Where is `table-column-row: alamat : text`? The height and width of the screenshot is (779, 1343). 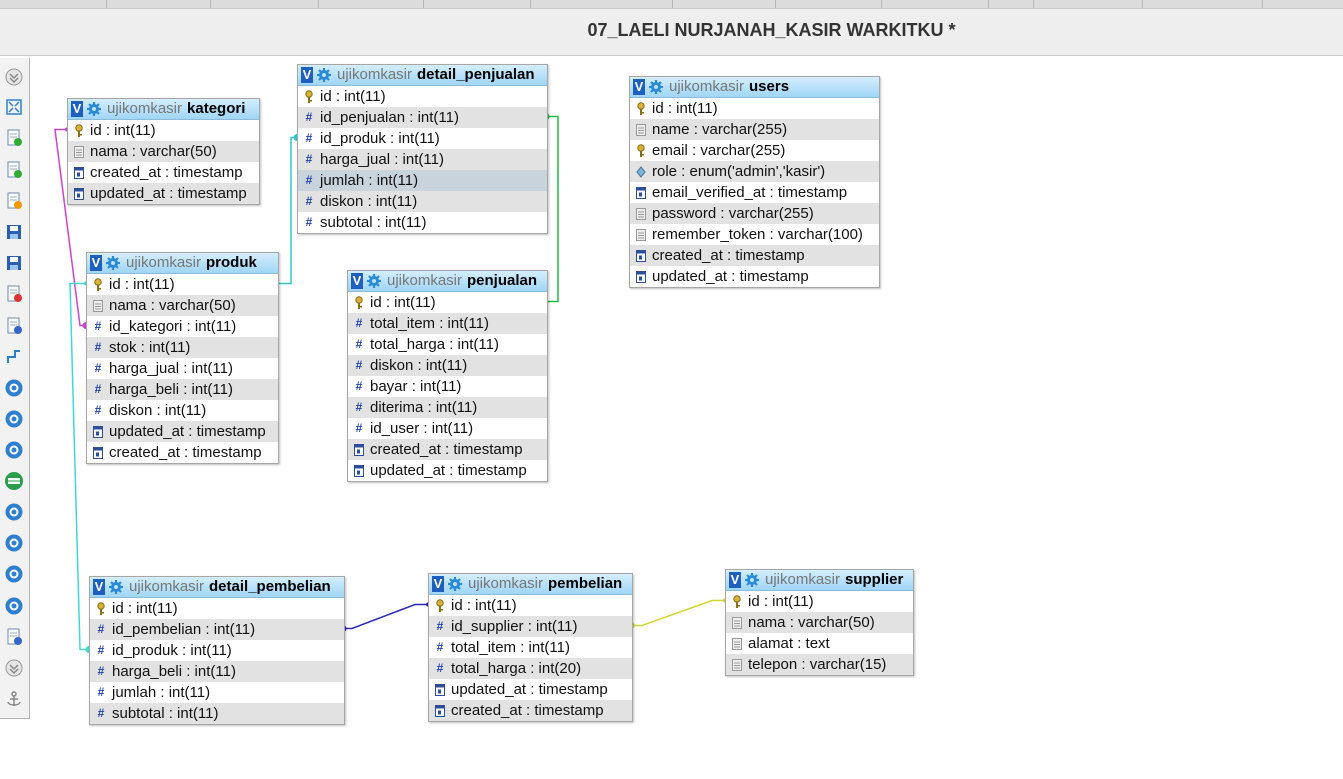 table-column-row: alamat : text is located at coordinates (819, 643).